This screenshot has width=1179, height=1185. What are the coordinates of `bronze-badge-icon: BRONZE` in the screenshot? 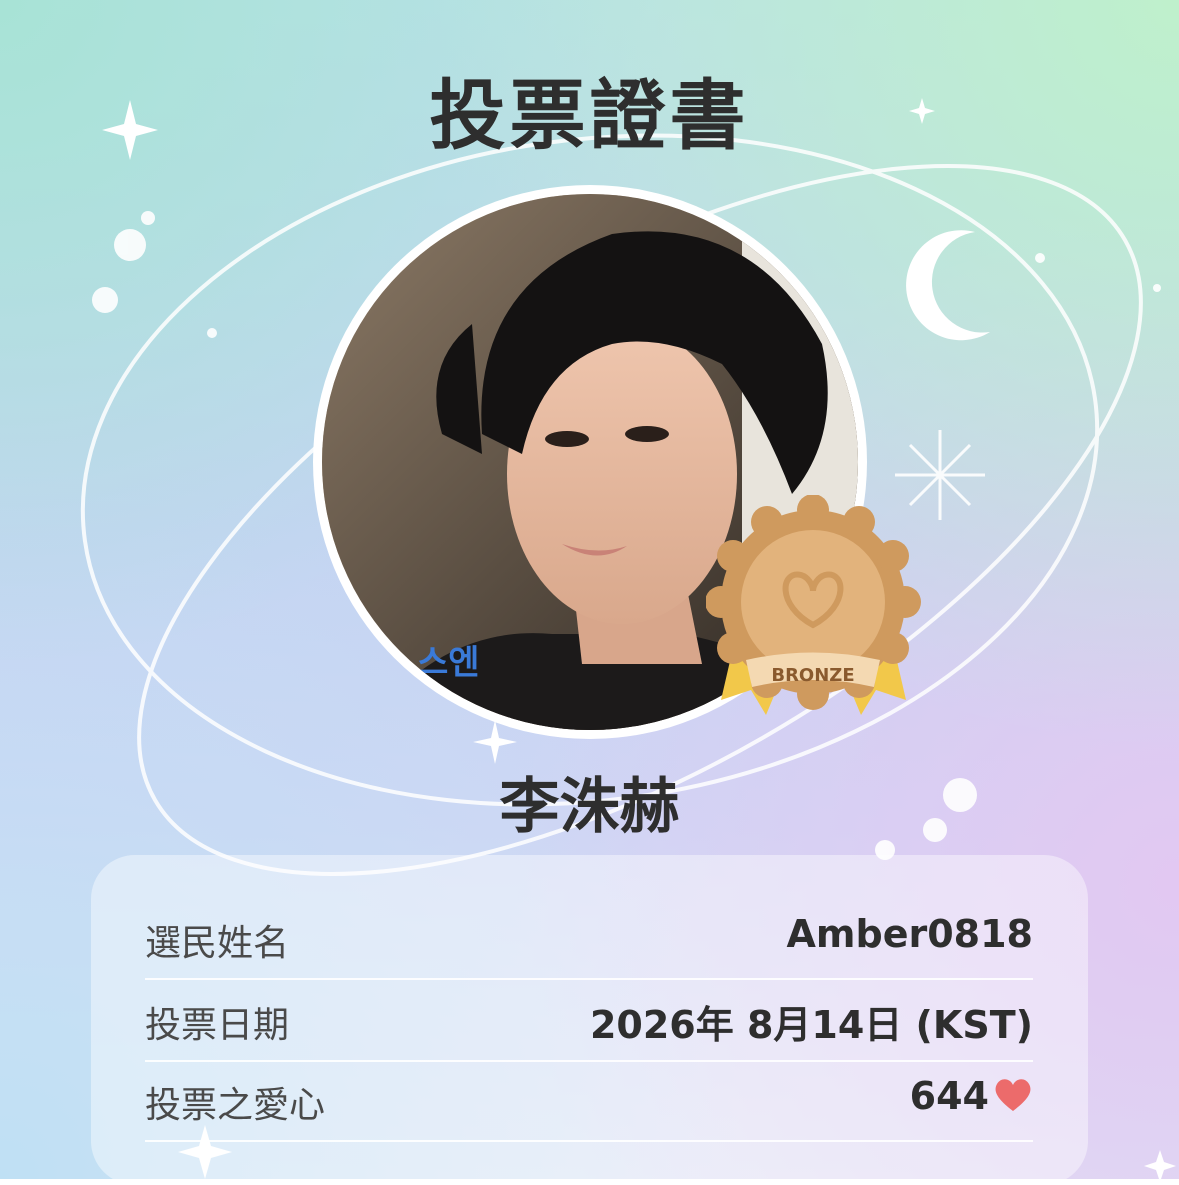 It's located at (813, 605).